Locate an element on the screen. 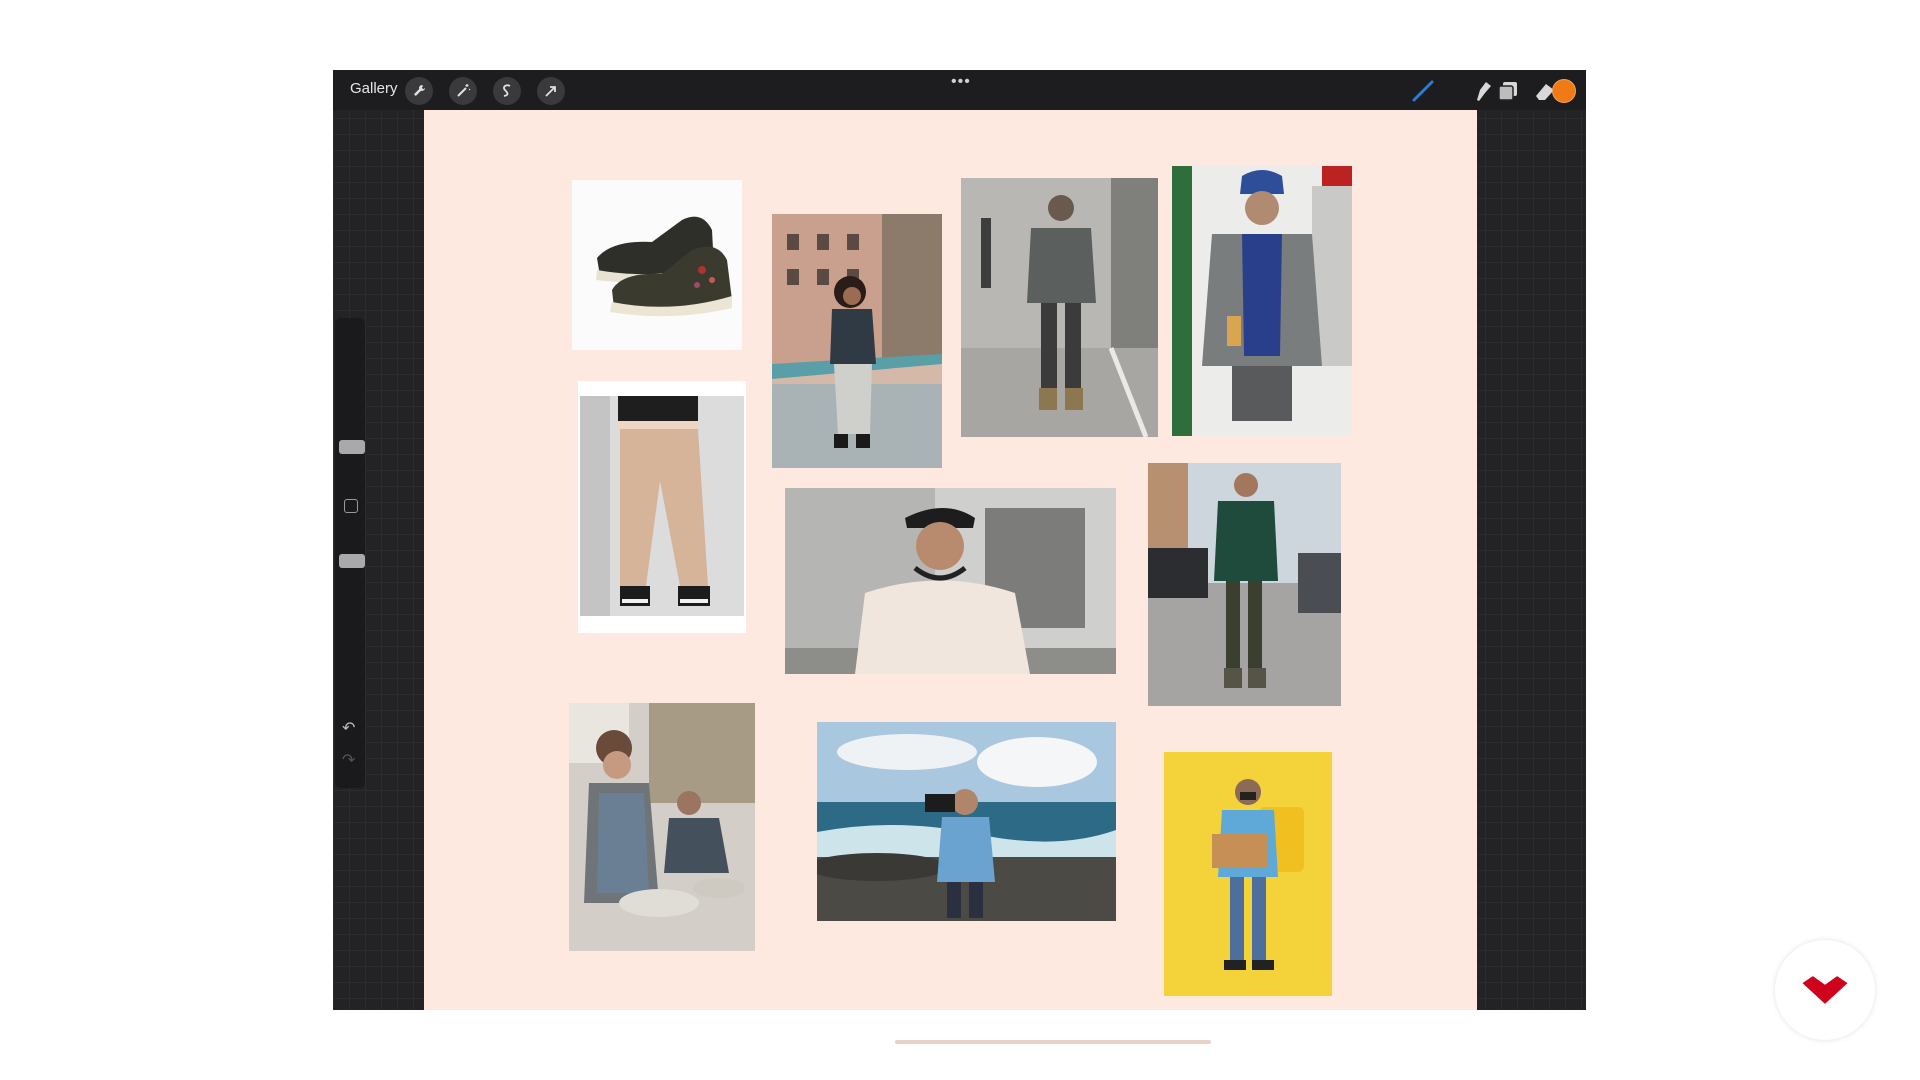 This screenshot has height=1080, width=1920. brush-sidebar: ↶ ↷ is located at coordinates (350, 553).